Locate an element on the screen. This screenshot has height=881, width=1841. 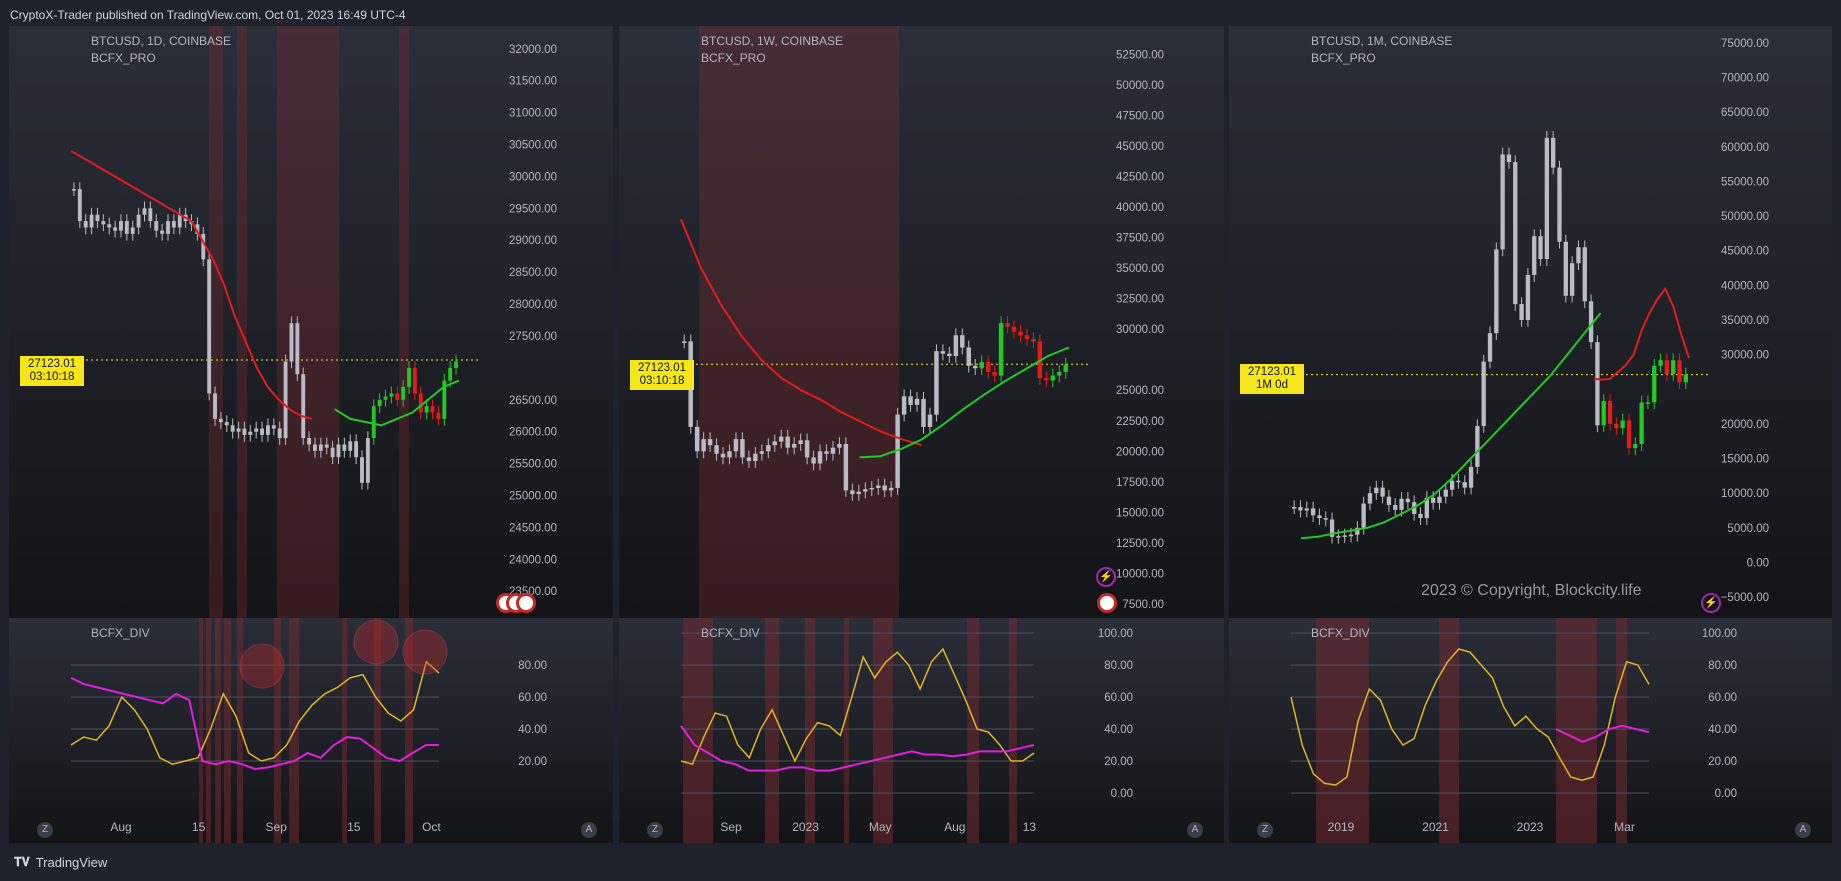
price-axis-label: 31500.00 is located at coordinates (533, 82).